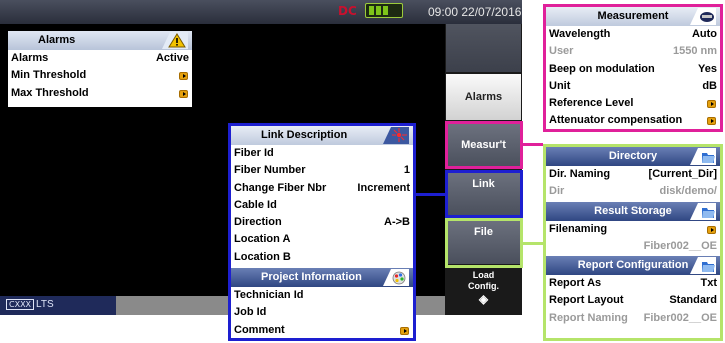 The height and width of the screenshot is (343, 725). What do you see at coordinates (49, 75) in the screenshot?
I see `min-threshold-label: Min Threshold` at bounding box center [49, 75].